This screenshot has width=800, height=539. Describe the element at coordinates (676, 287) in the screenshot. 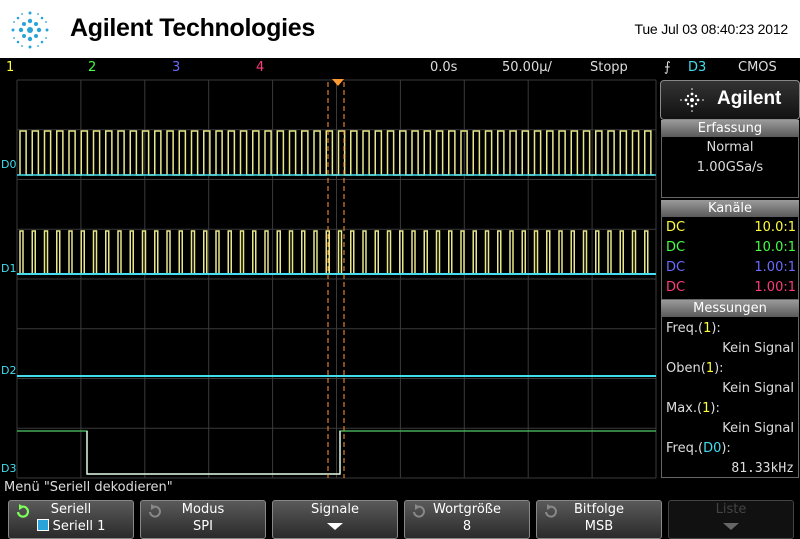

I see `channel-4-coupling: DC` at that location.